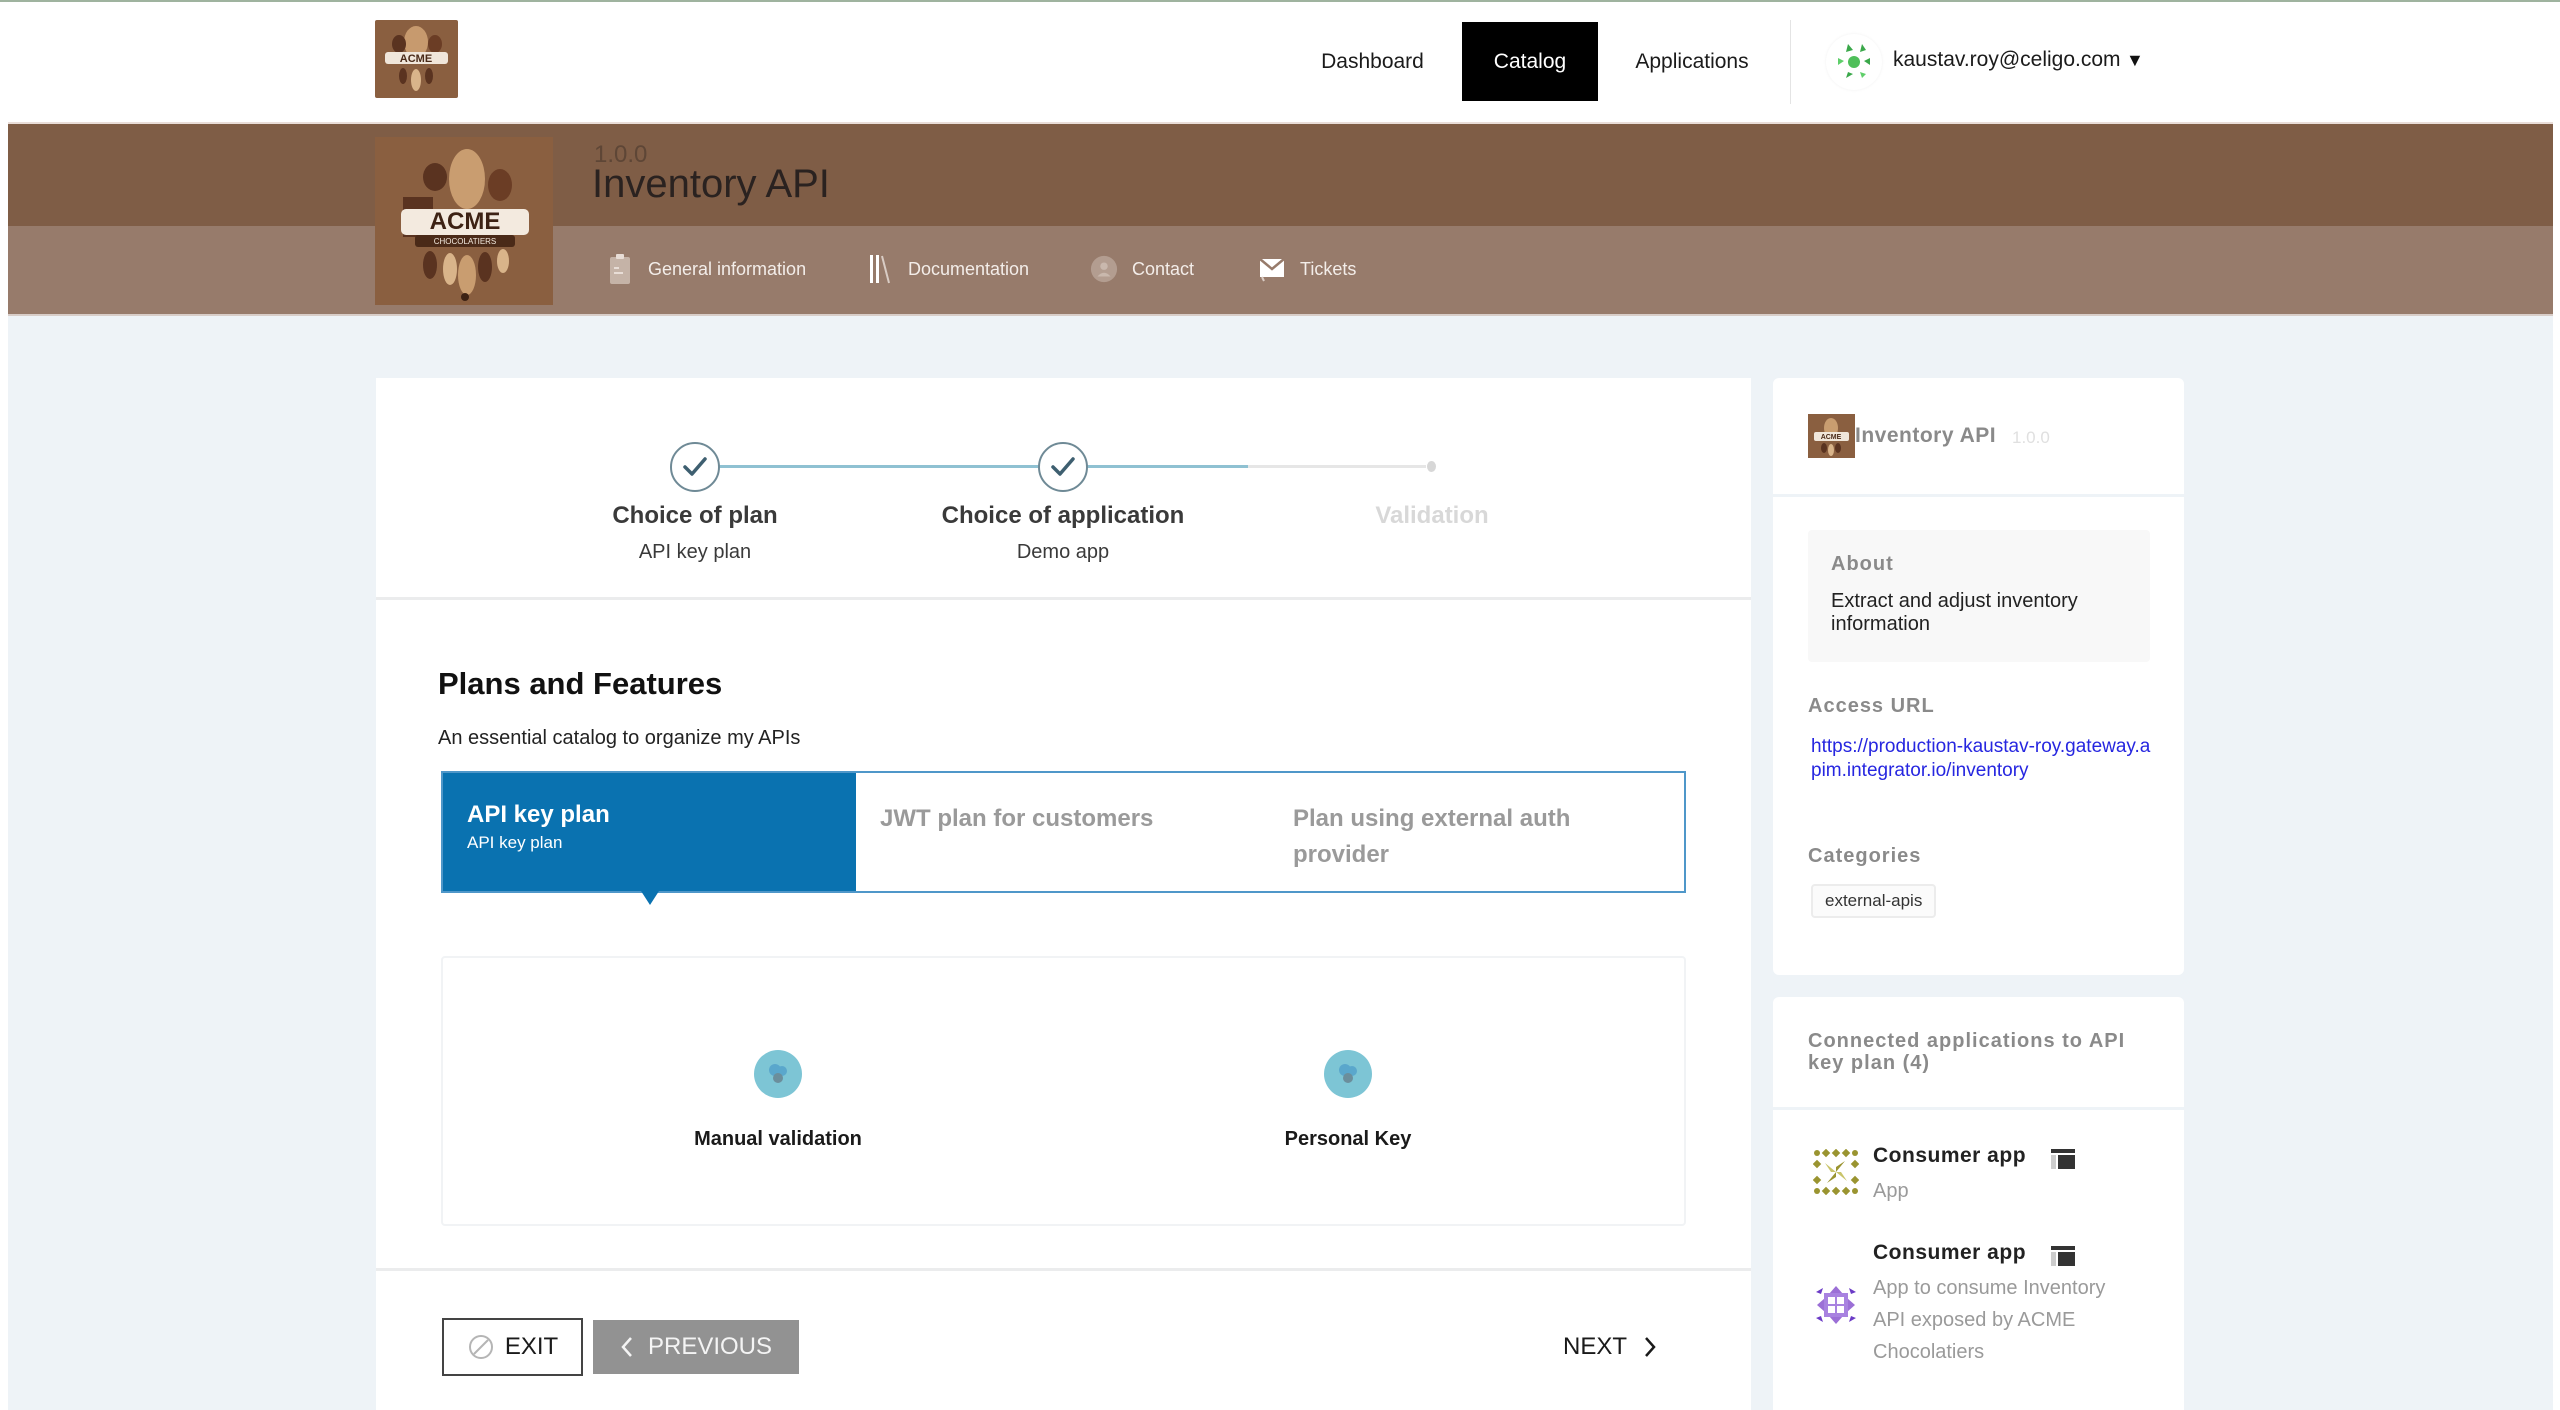 This screenshot has width=2560, height=1410. What do you see at coordinates (1692, 61) in the screenshot?
I see `nav-applications: Applications` at bounding box center [1692, 61].